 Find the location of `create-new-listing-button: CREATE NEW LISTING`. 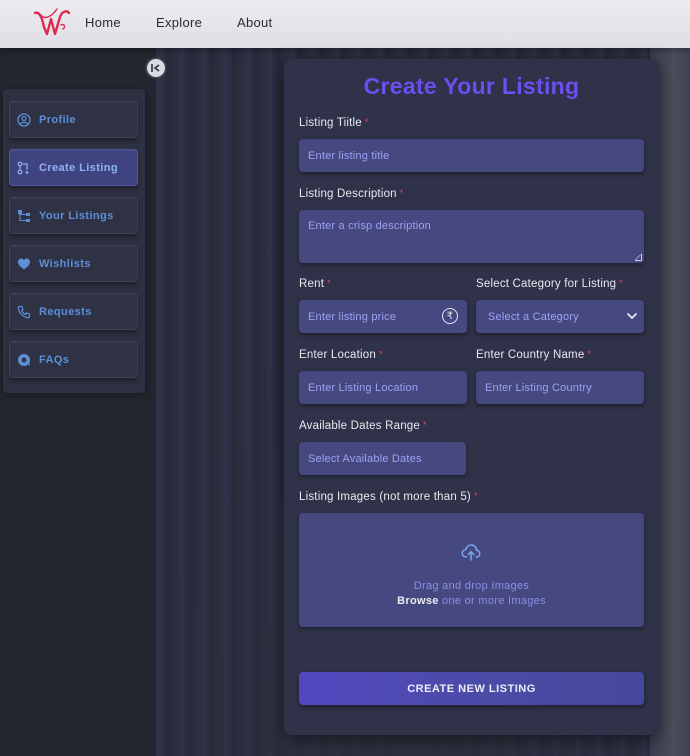

create-new-listing-button: CREATE NEW LISTING is located at coordinates (471, 688).